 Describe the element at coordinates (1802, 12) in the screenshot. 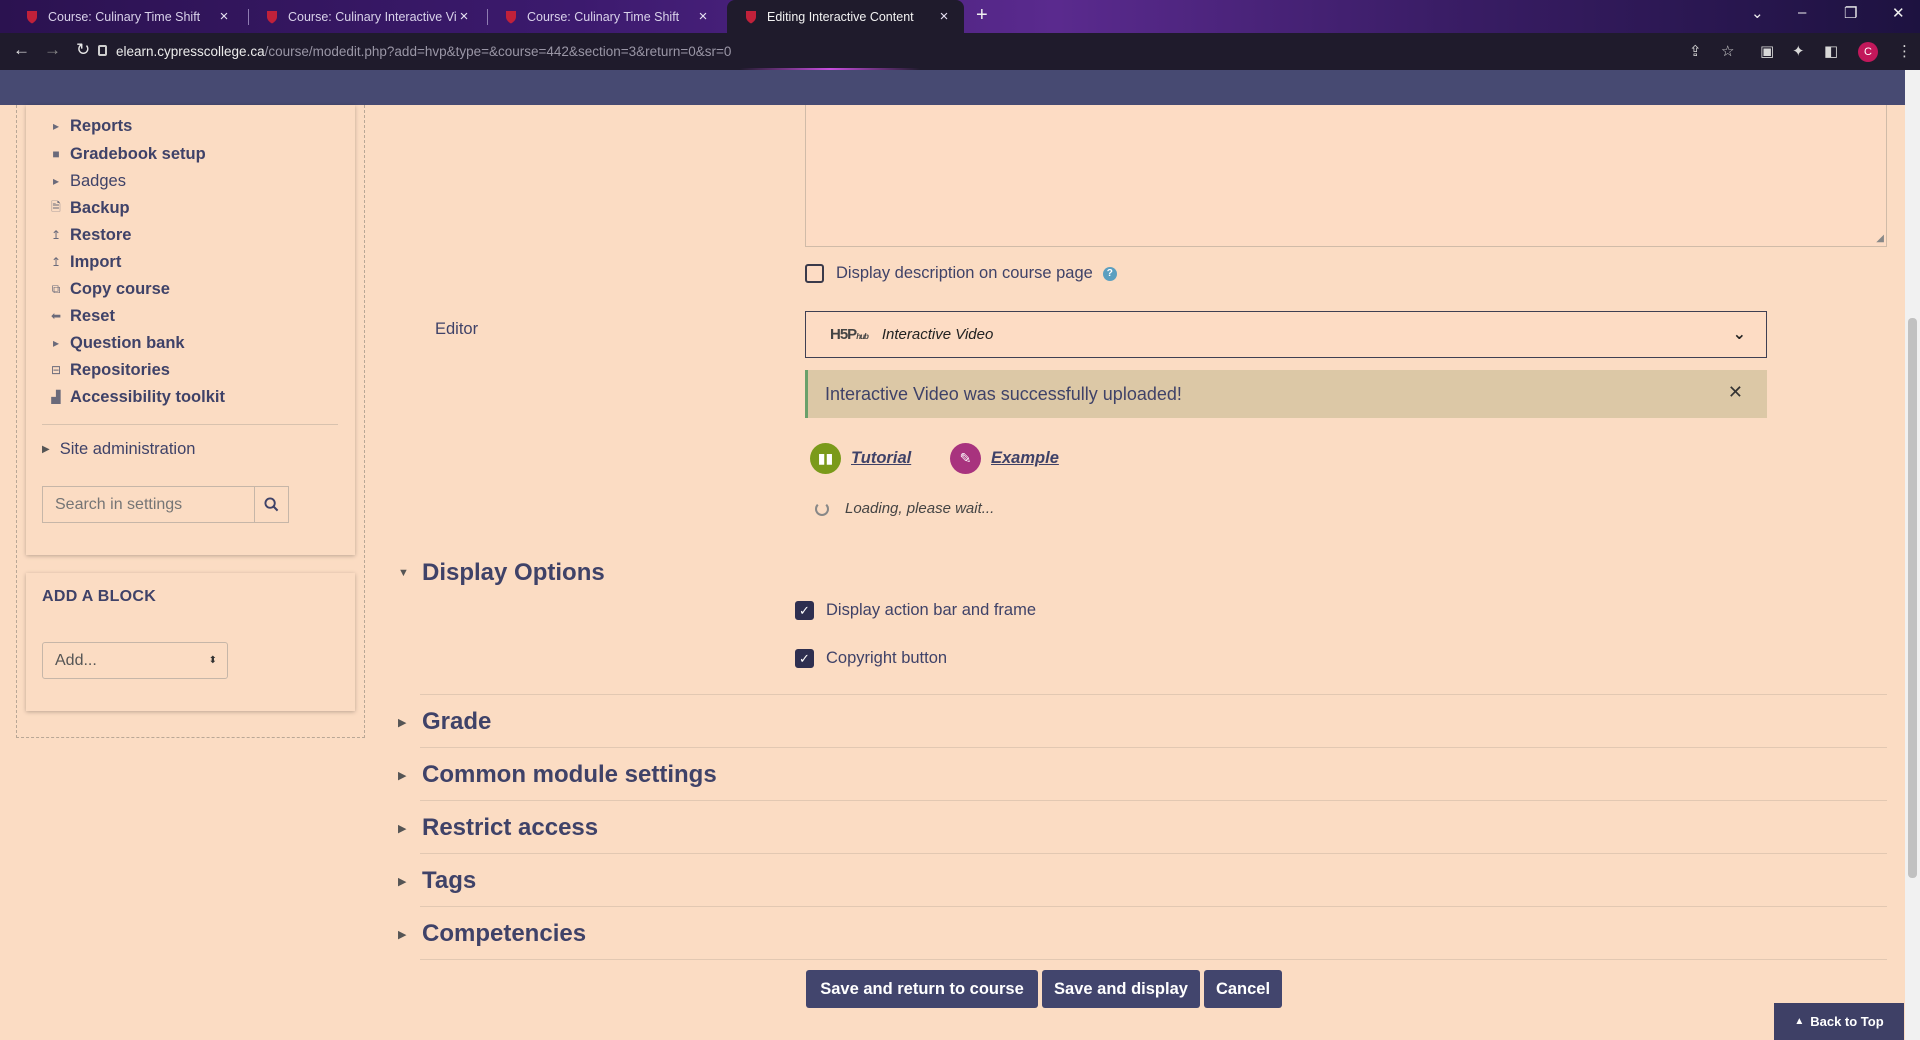

I see `minimize-icon: –` at that location.